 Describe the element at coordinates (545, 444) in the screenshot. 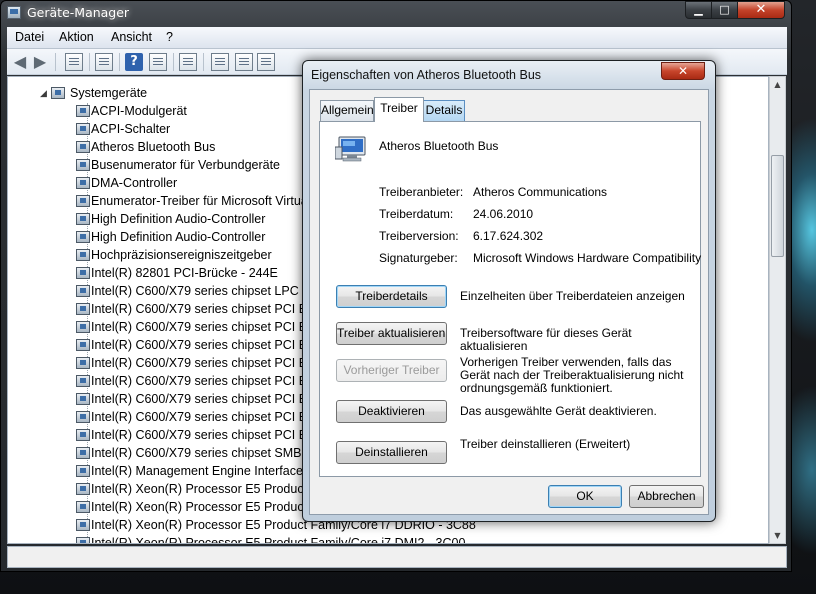

I see `uninstall-description: Treiber deinstallieren (Erweitert)` at that location.